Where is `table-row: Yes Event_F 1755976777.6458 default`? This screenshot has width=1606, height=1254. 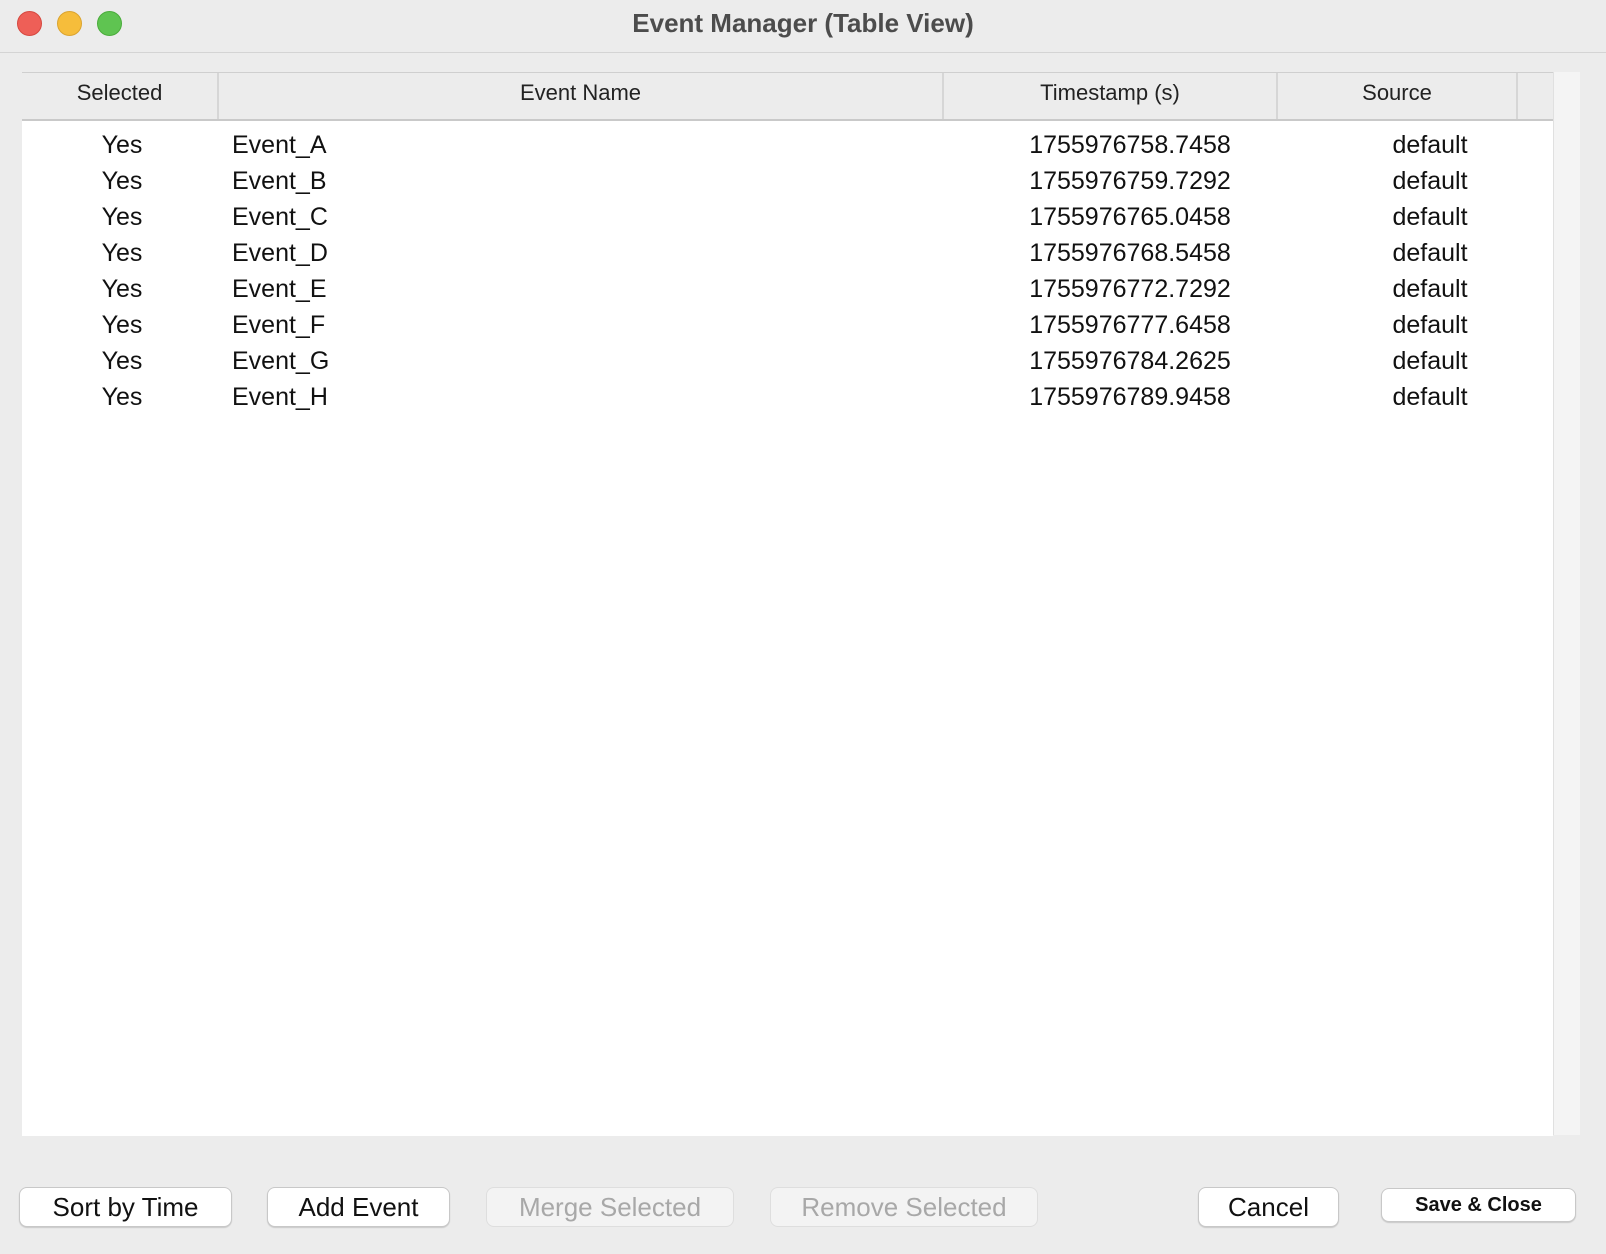 table-row: Yes Event_F 1755976777.6458 default is located at coordinates (787, 325).